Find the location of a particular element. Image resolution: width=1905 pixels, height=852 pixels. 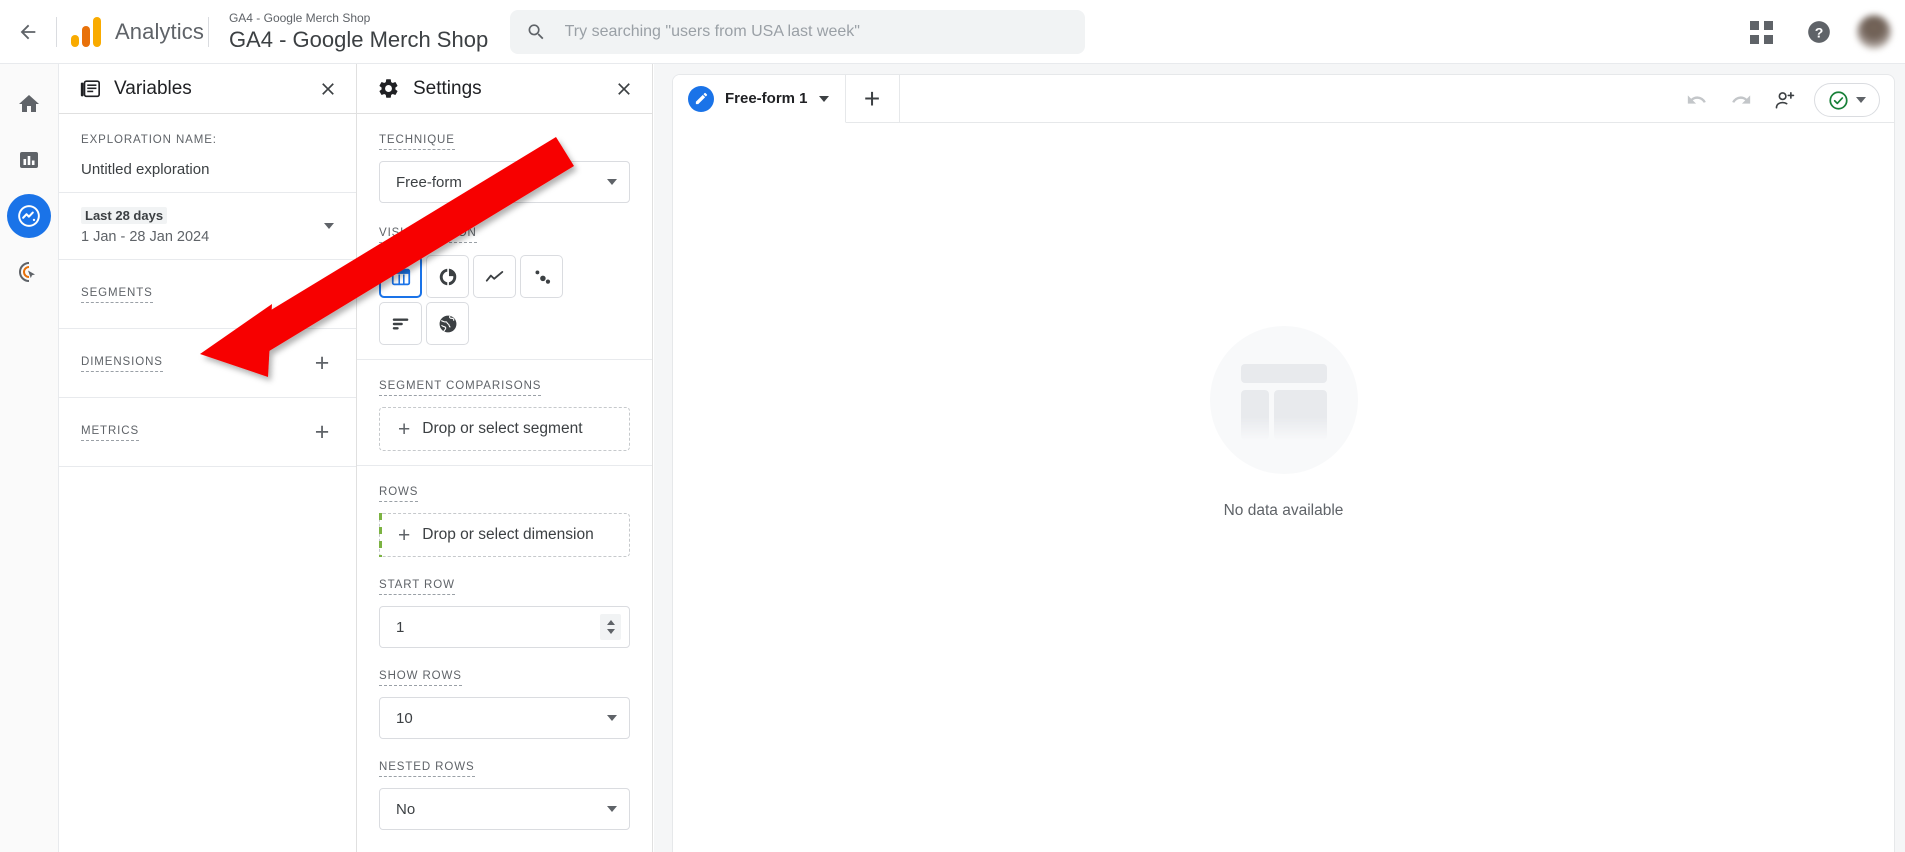

advertising-target-icon is located at coordinates (27, 272).